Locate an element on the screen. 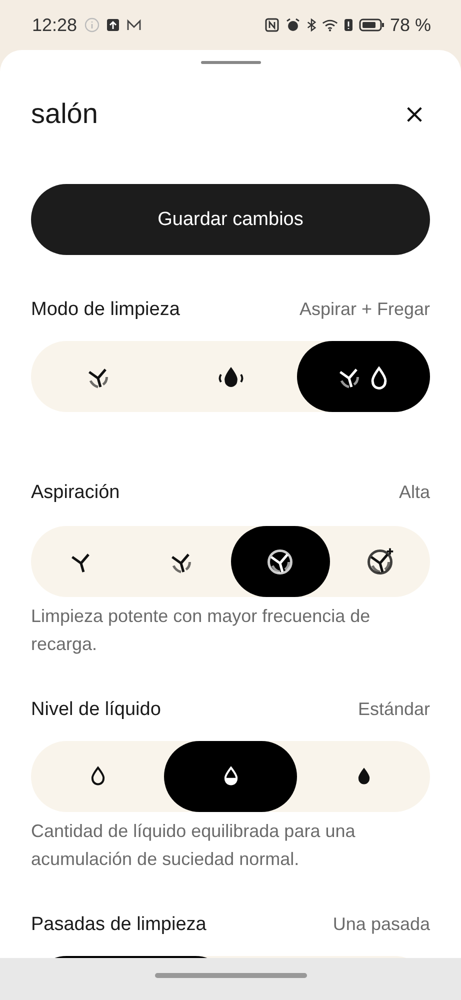 This screenshot has height=1000, width=461. close-icon is located at coordinates (414, 114).